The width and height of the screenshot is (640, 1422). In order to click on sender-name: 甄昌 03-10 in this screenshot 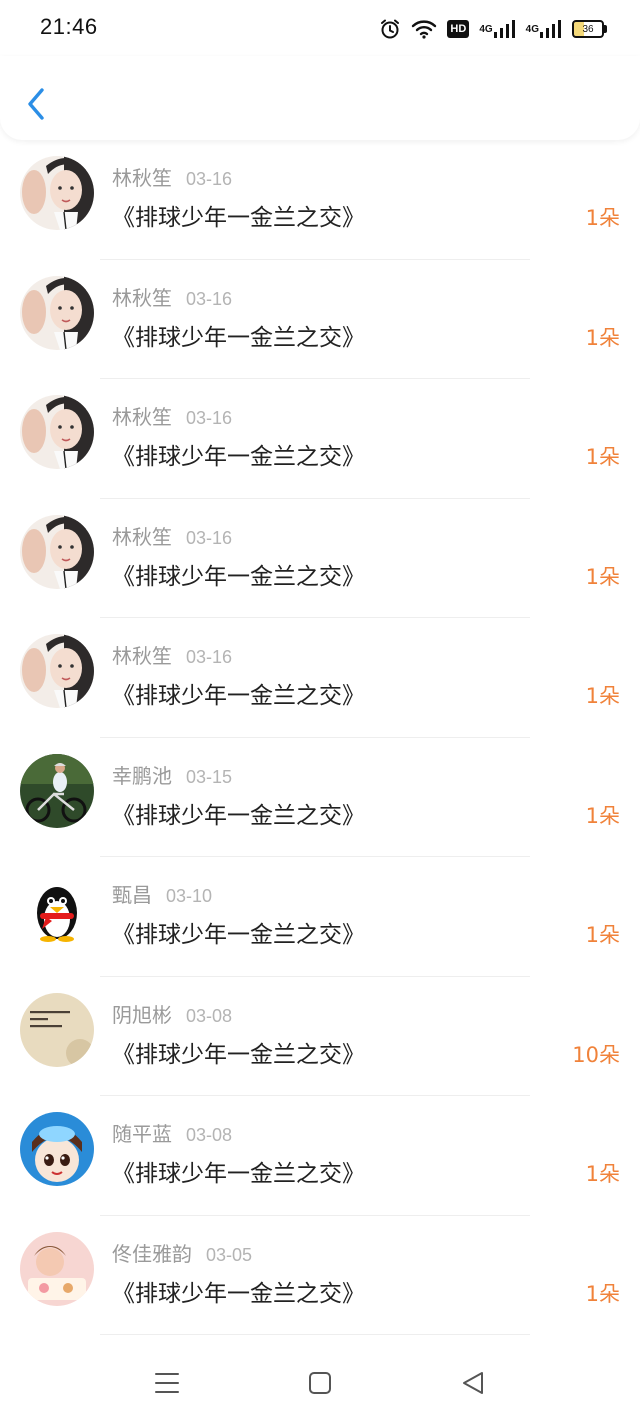, I will do `click(162, 893)`.